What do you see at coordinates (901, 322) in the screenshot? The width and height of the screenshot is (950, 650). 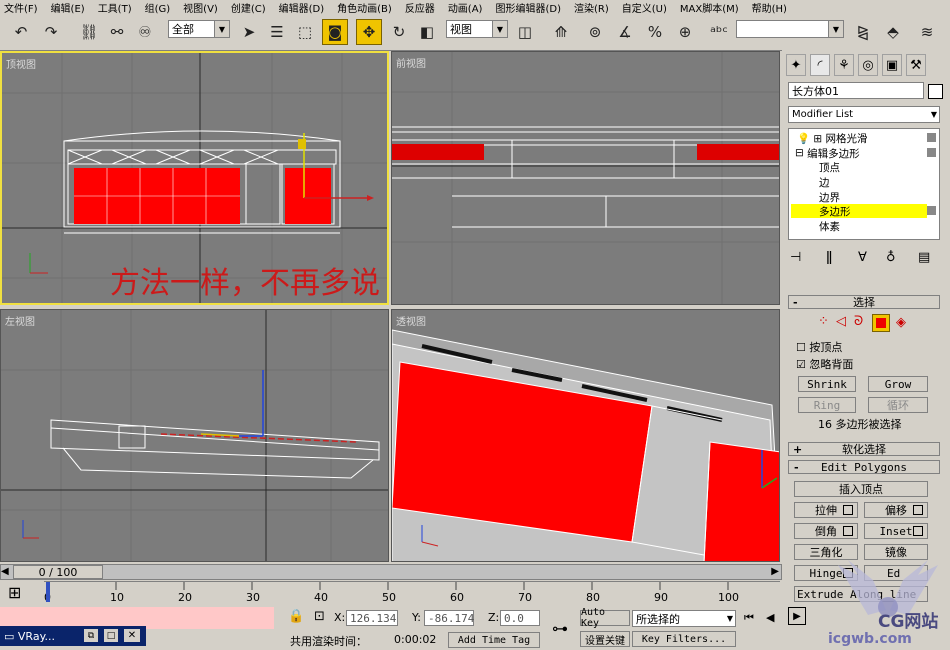 I see `element-level-icon: ◈` at bounding box center [901, 322].